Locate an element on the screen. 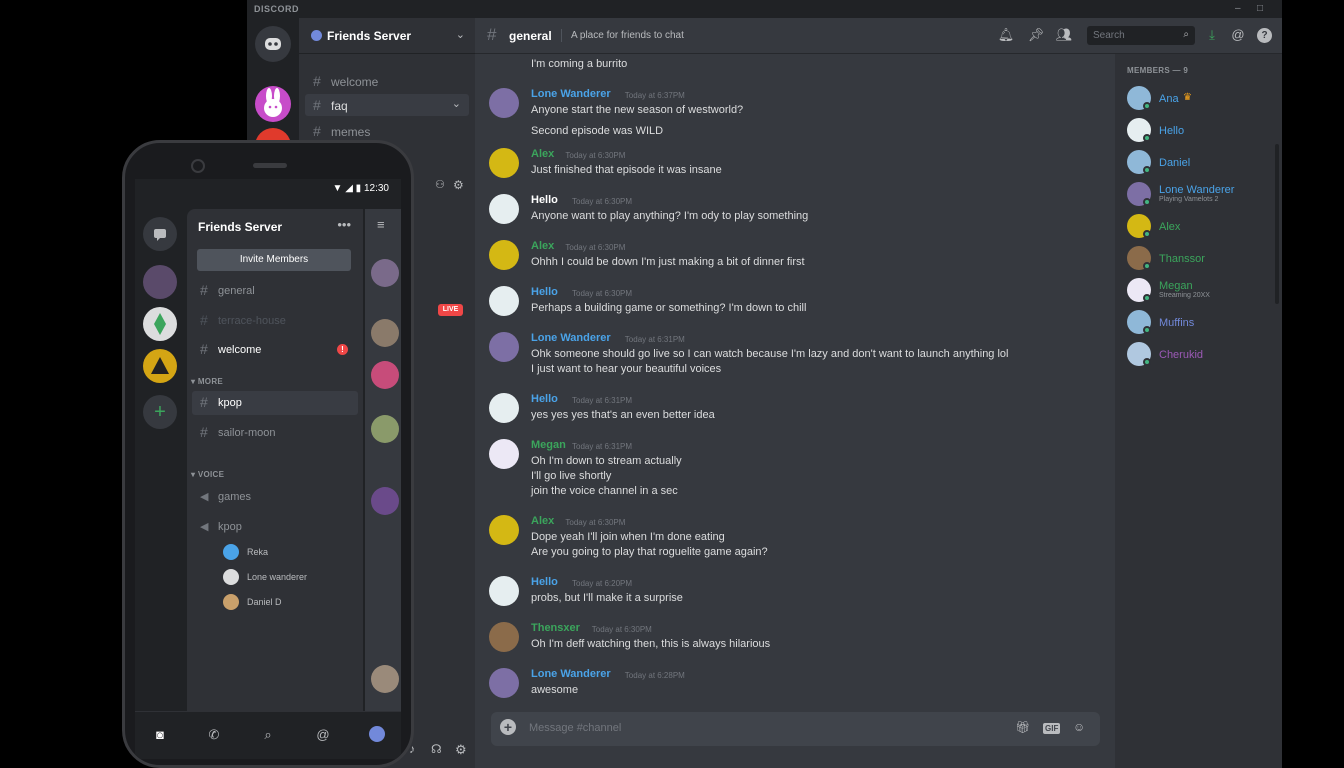  phone-channel-welcome: # welcome ! is located at coordinates (275, 350).